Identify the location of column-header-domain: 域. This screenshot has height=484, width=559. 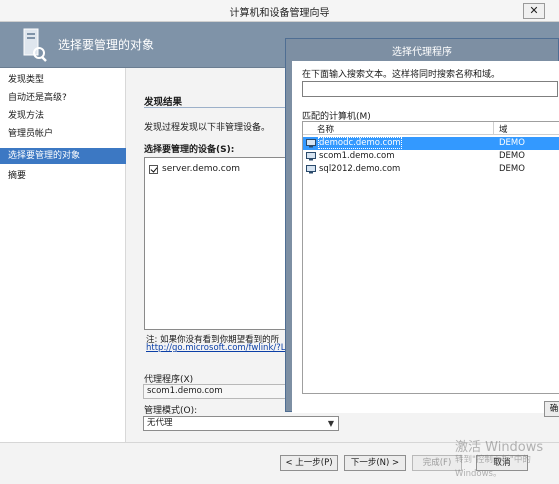
(503, 129).